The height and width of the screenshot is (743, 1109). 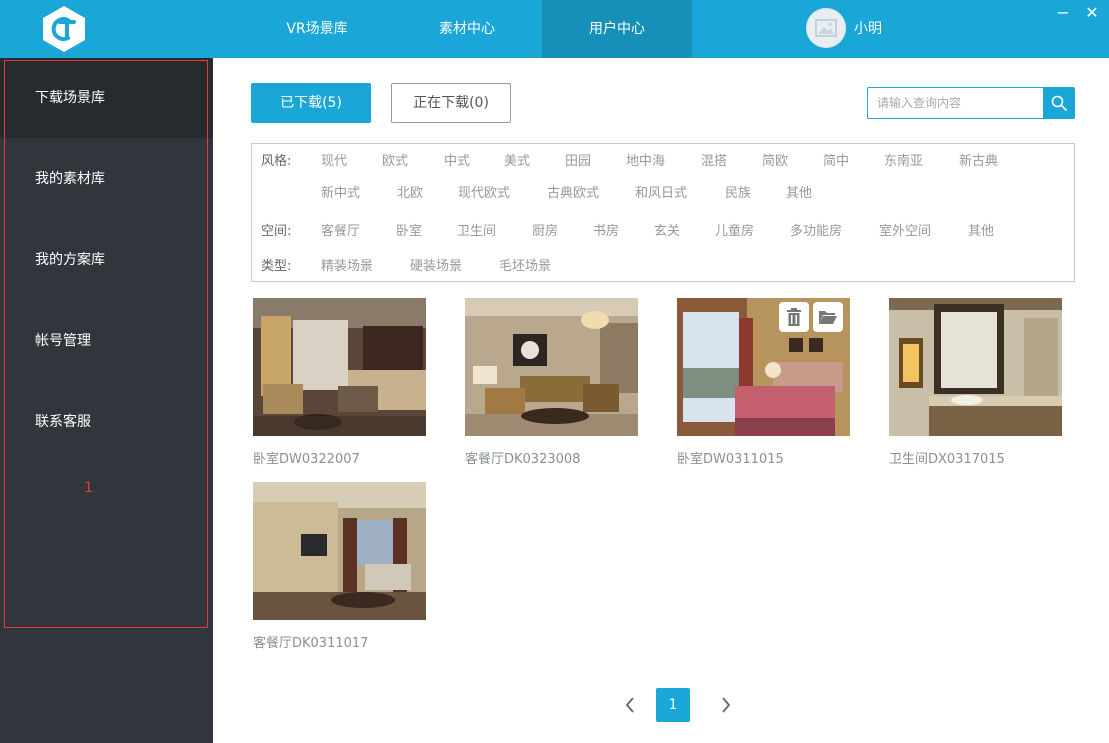 I want to click on page-number-1: 1, so click(x=673, y=705).